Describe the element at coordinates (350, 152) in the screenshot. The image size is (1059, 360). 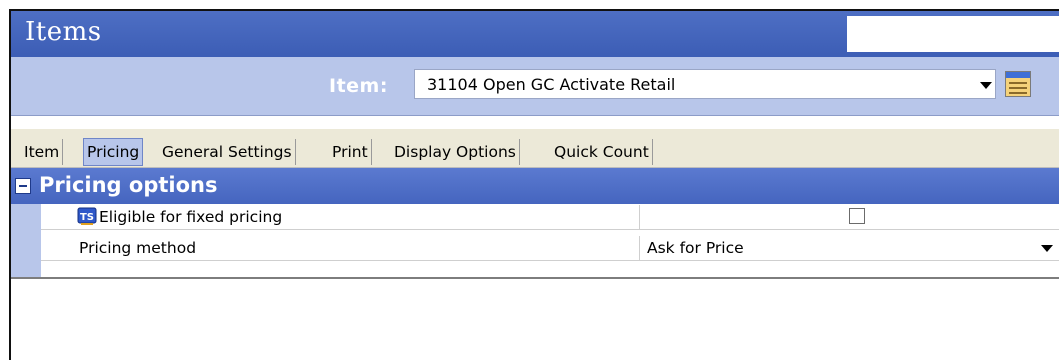
I see `tab-print: Print` at that location.